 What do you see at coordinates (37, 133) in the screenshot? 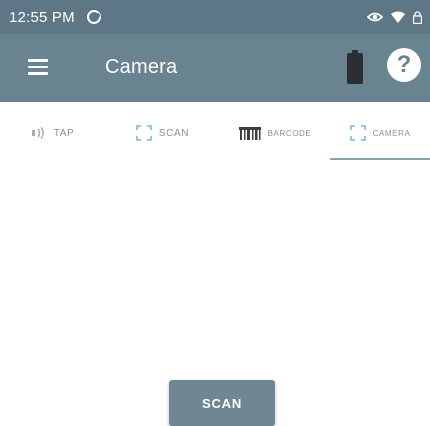
I see `nfc-tap-icon` at bounding box center [37, 133].